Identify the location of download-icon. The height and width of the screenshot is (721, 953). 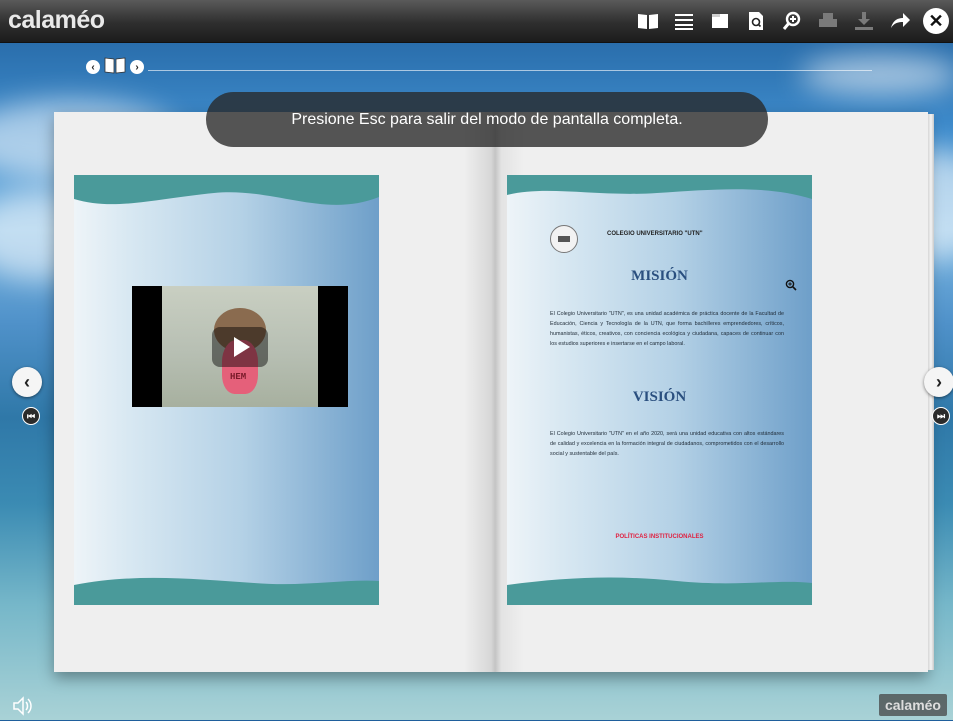
(864, 21).